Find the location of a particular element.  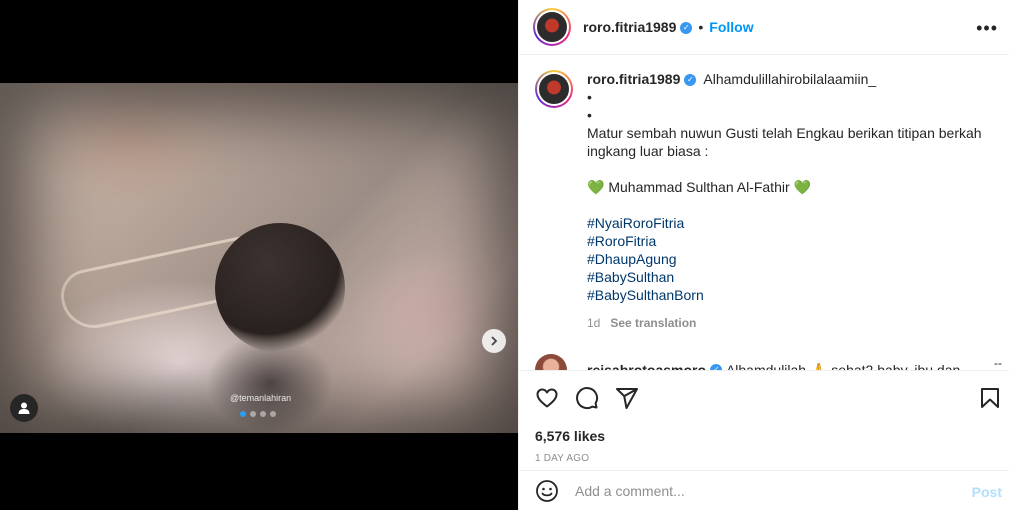

image-watermark: @temanlahiran is located at coordinates (261, 398).